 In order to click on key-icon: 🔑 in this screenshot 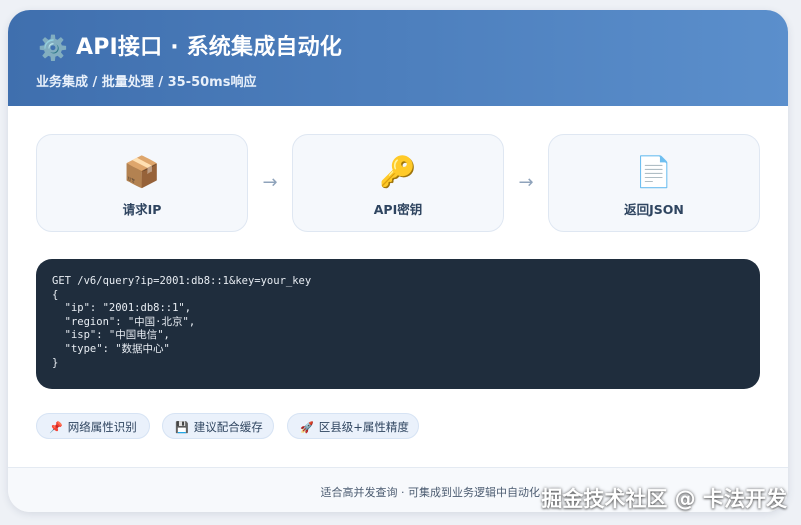, I will do `click(398, 172)`.